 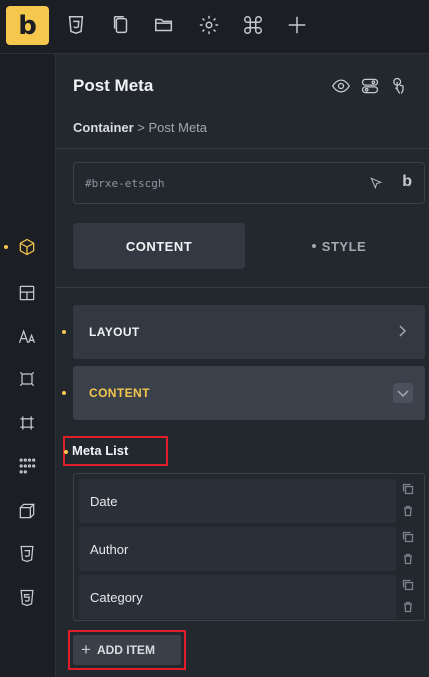 What do you see at coordinates (121, 25) in the screenshot?
I see `pages-icon` at bounding box center [121, 25].